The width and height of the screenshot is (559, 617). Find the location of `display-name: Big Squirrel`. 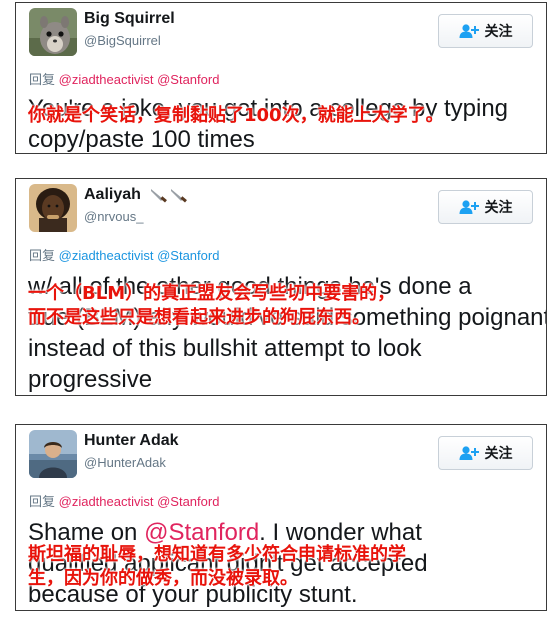

display-name: Big Squirrel is located at coordinates (129, 19).